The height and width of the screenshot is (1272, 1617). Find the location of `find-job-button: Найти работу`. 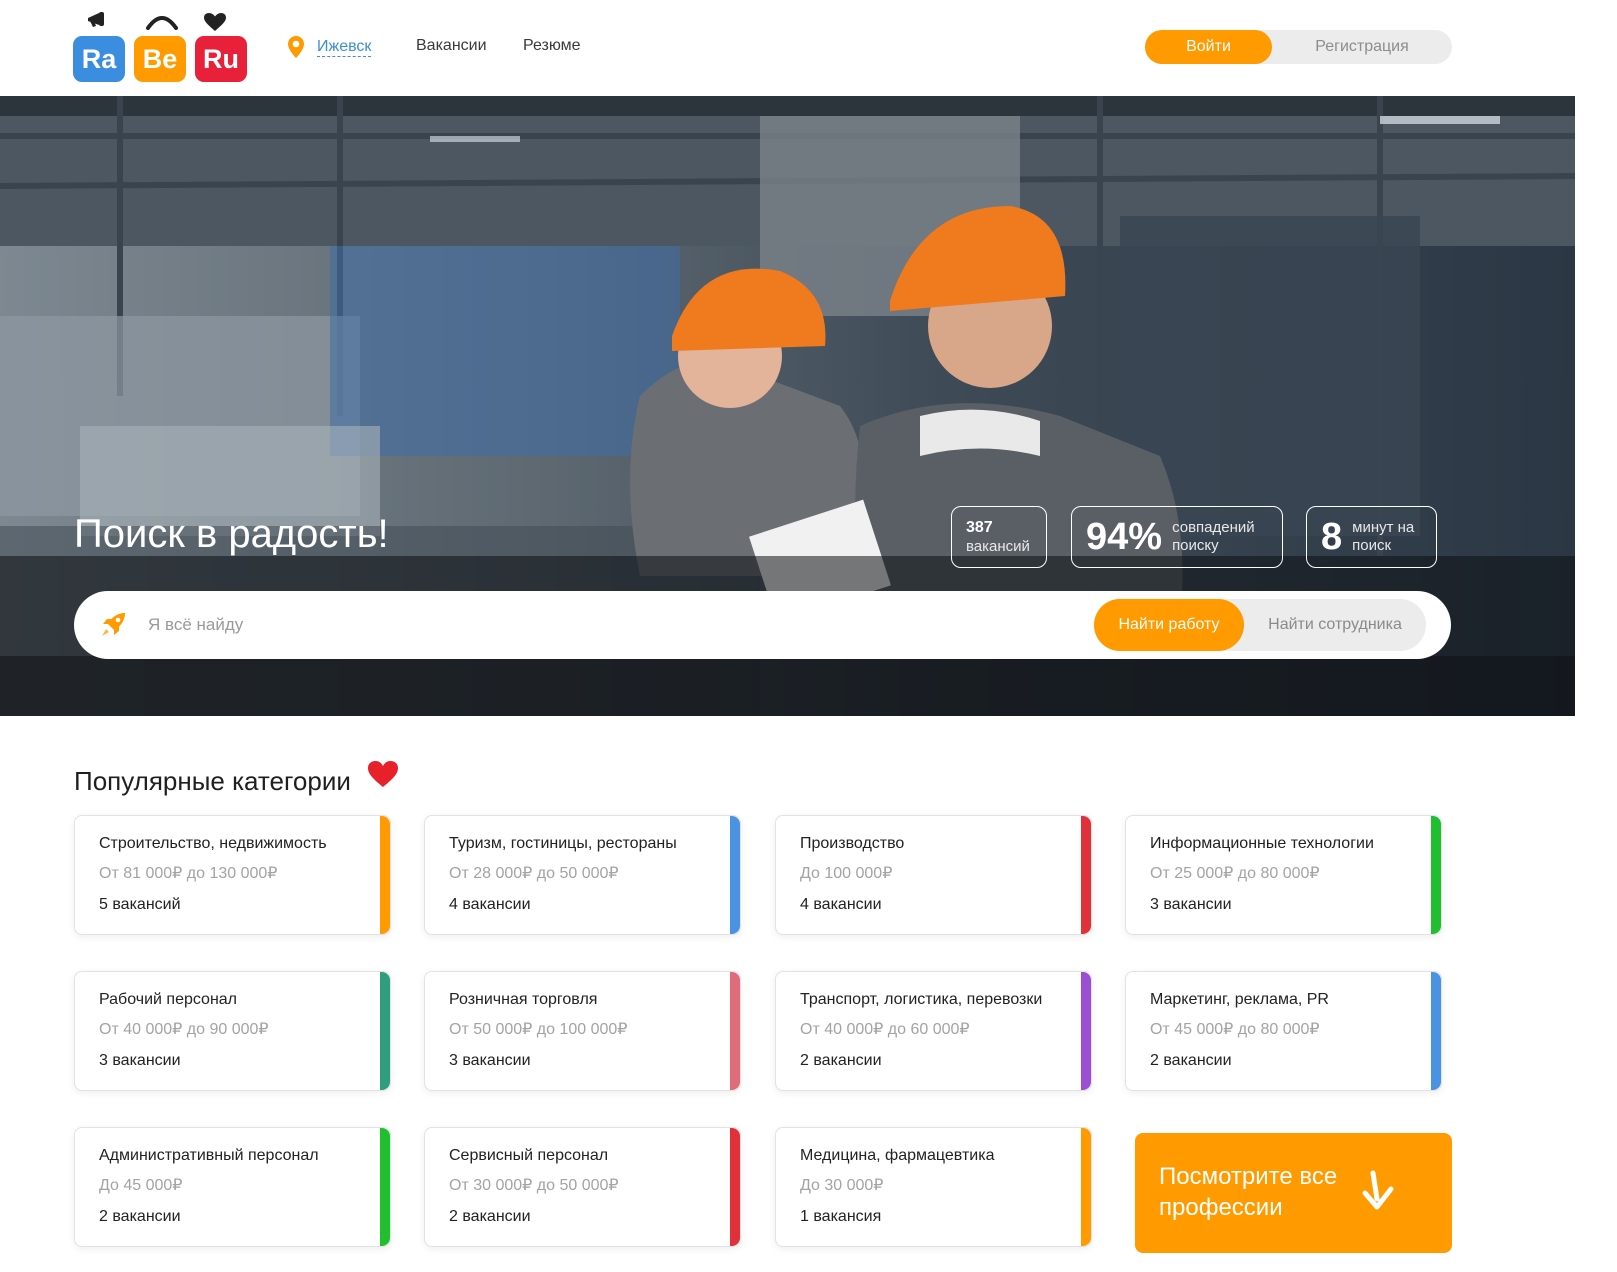

find-job-button: Найти работу is located at coordinates (1169, 625).